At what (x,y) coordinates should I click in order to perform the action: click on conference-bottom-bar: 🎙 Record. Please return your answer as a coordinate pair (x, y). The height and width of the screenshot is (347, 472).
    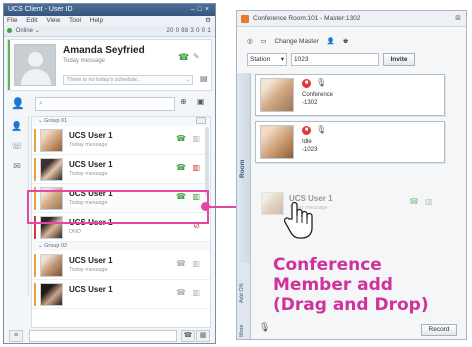
    Looking at the image, I should click on (359, 328).